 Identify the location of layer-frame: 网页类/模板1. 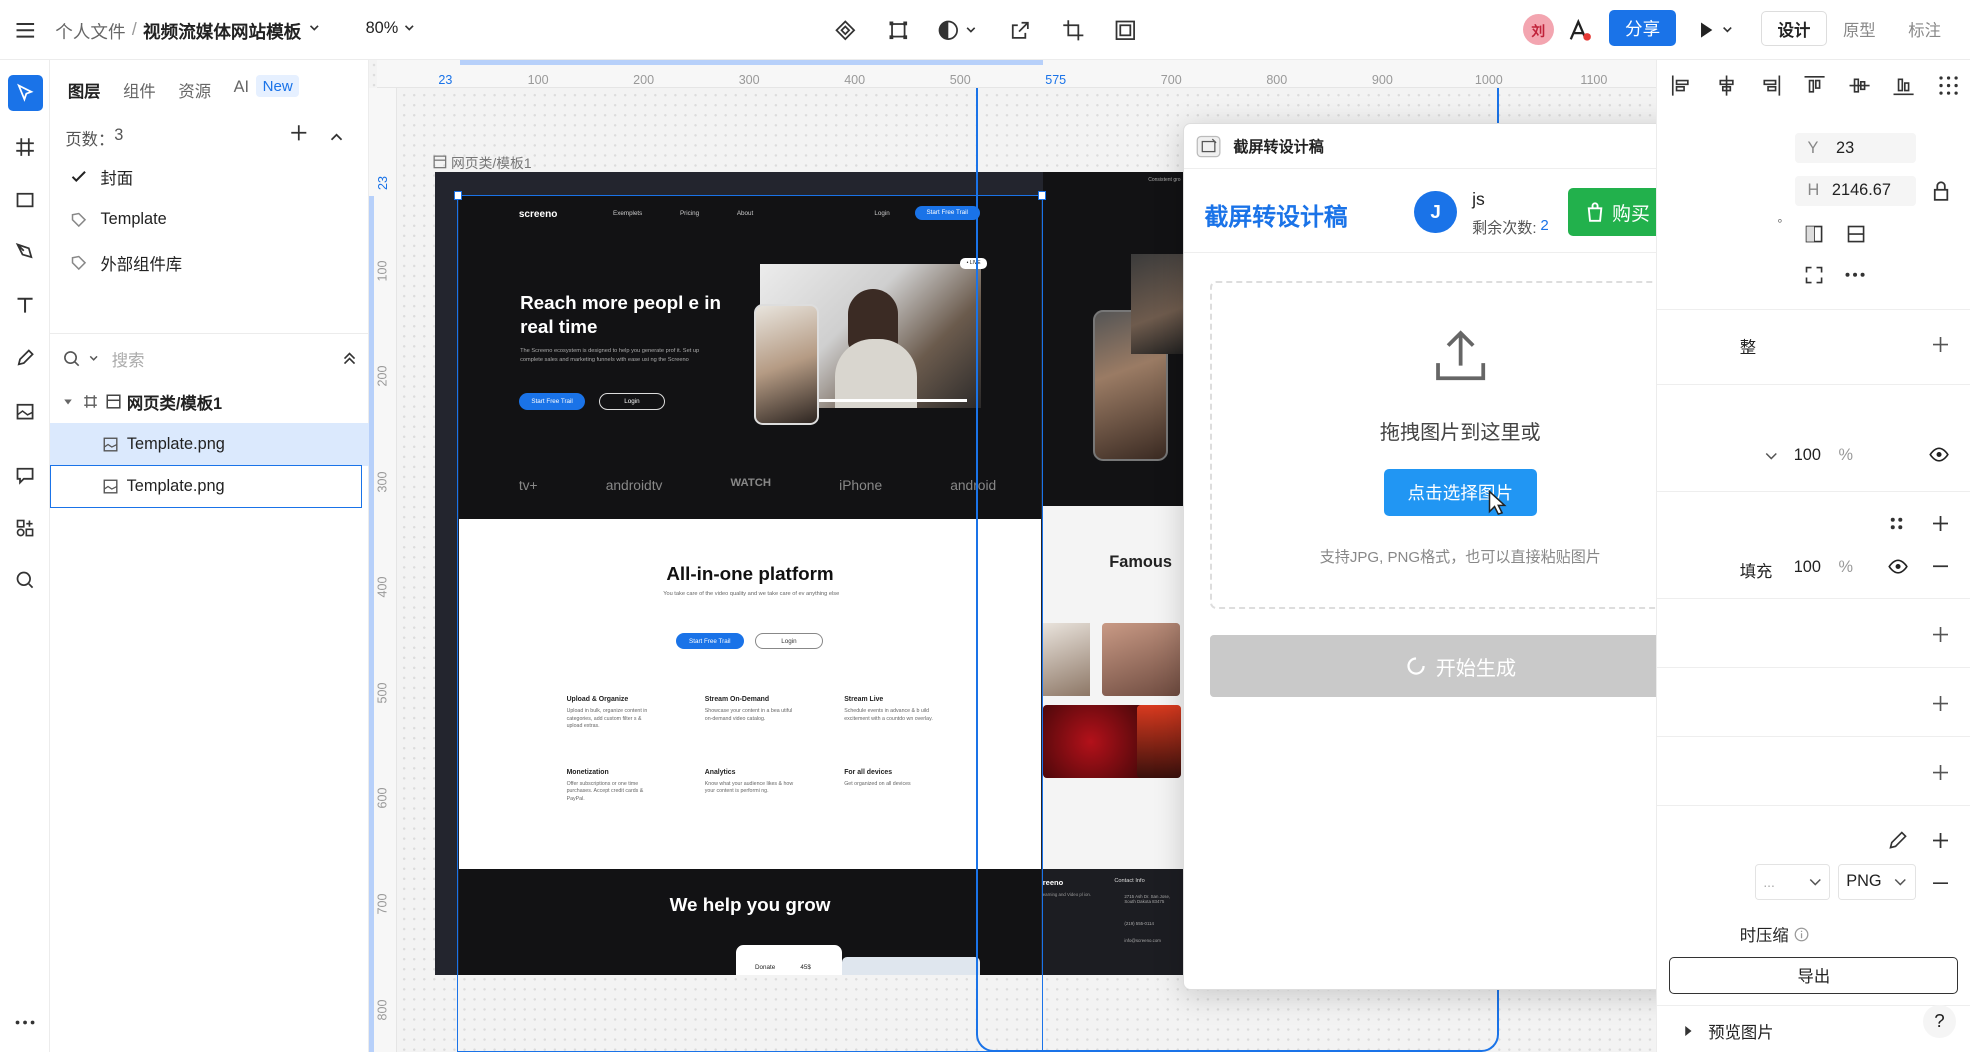
(209, 402).